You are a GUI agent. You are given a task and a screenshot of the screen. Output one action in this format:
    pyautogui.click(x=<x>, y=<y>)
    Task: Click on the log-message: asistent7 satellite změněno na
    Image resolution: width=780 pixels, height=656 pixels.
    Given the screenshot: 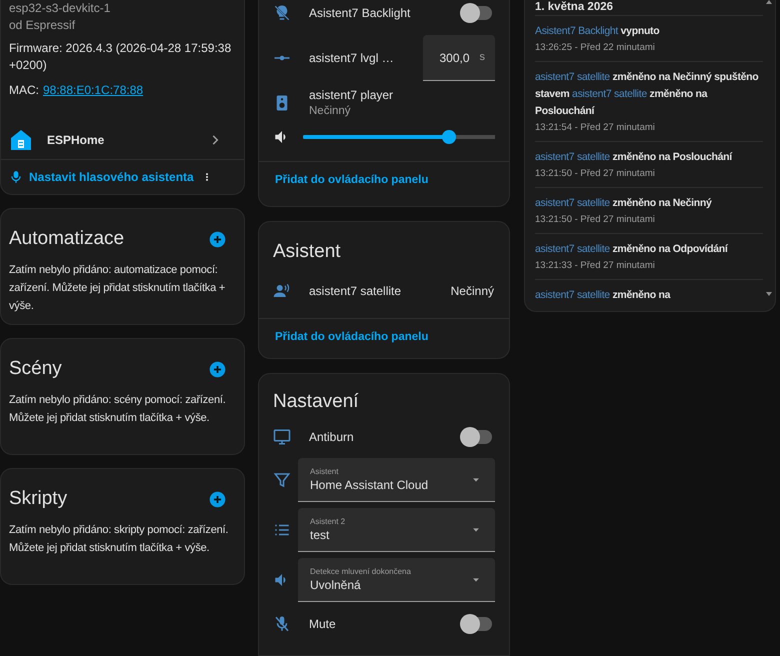 What is the action you would take?
    pyautogui.click(x=603, y=295)
    